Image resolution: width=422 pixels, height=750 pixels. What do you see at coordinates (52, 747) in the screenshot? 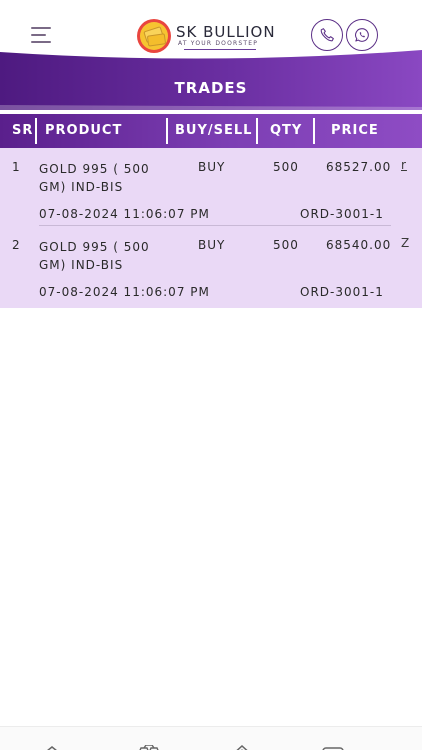
I see `nav-home-icon` at bounding box center [52, 747].